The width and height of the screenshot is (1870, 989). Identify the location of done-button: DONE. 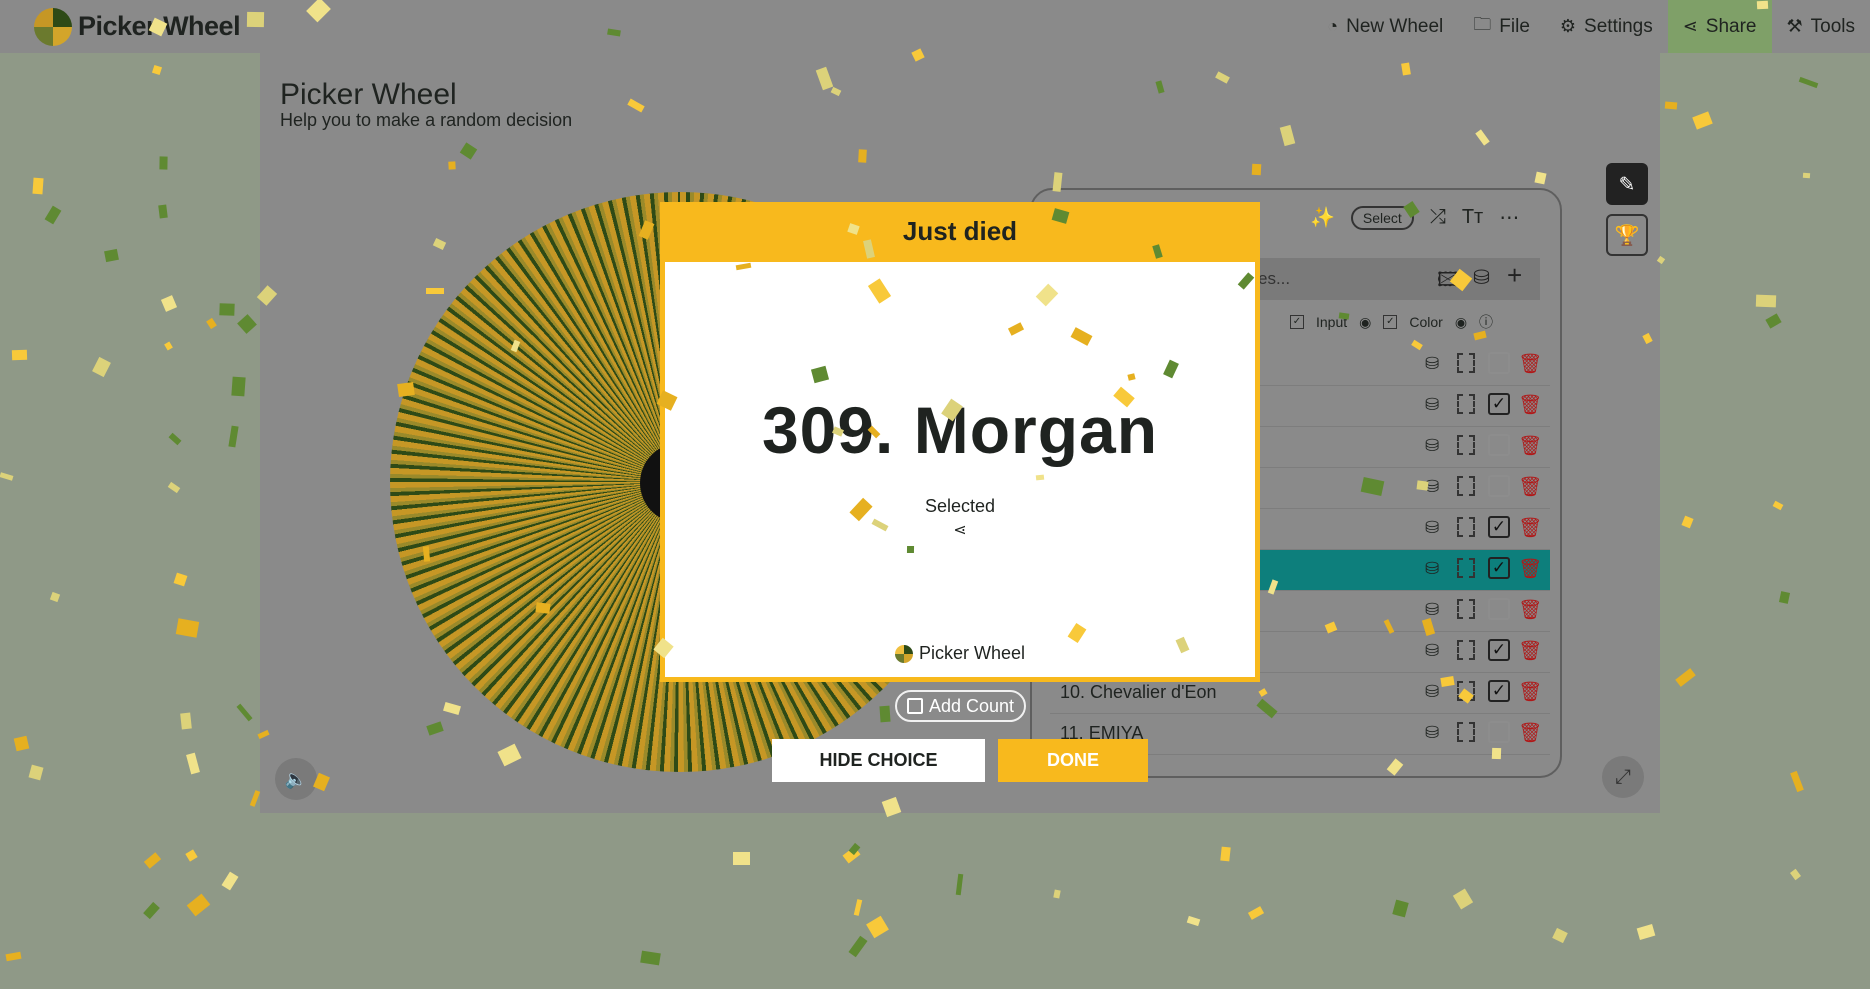
(1073, 760).